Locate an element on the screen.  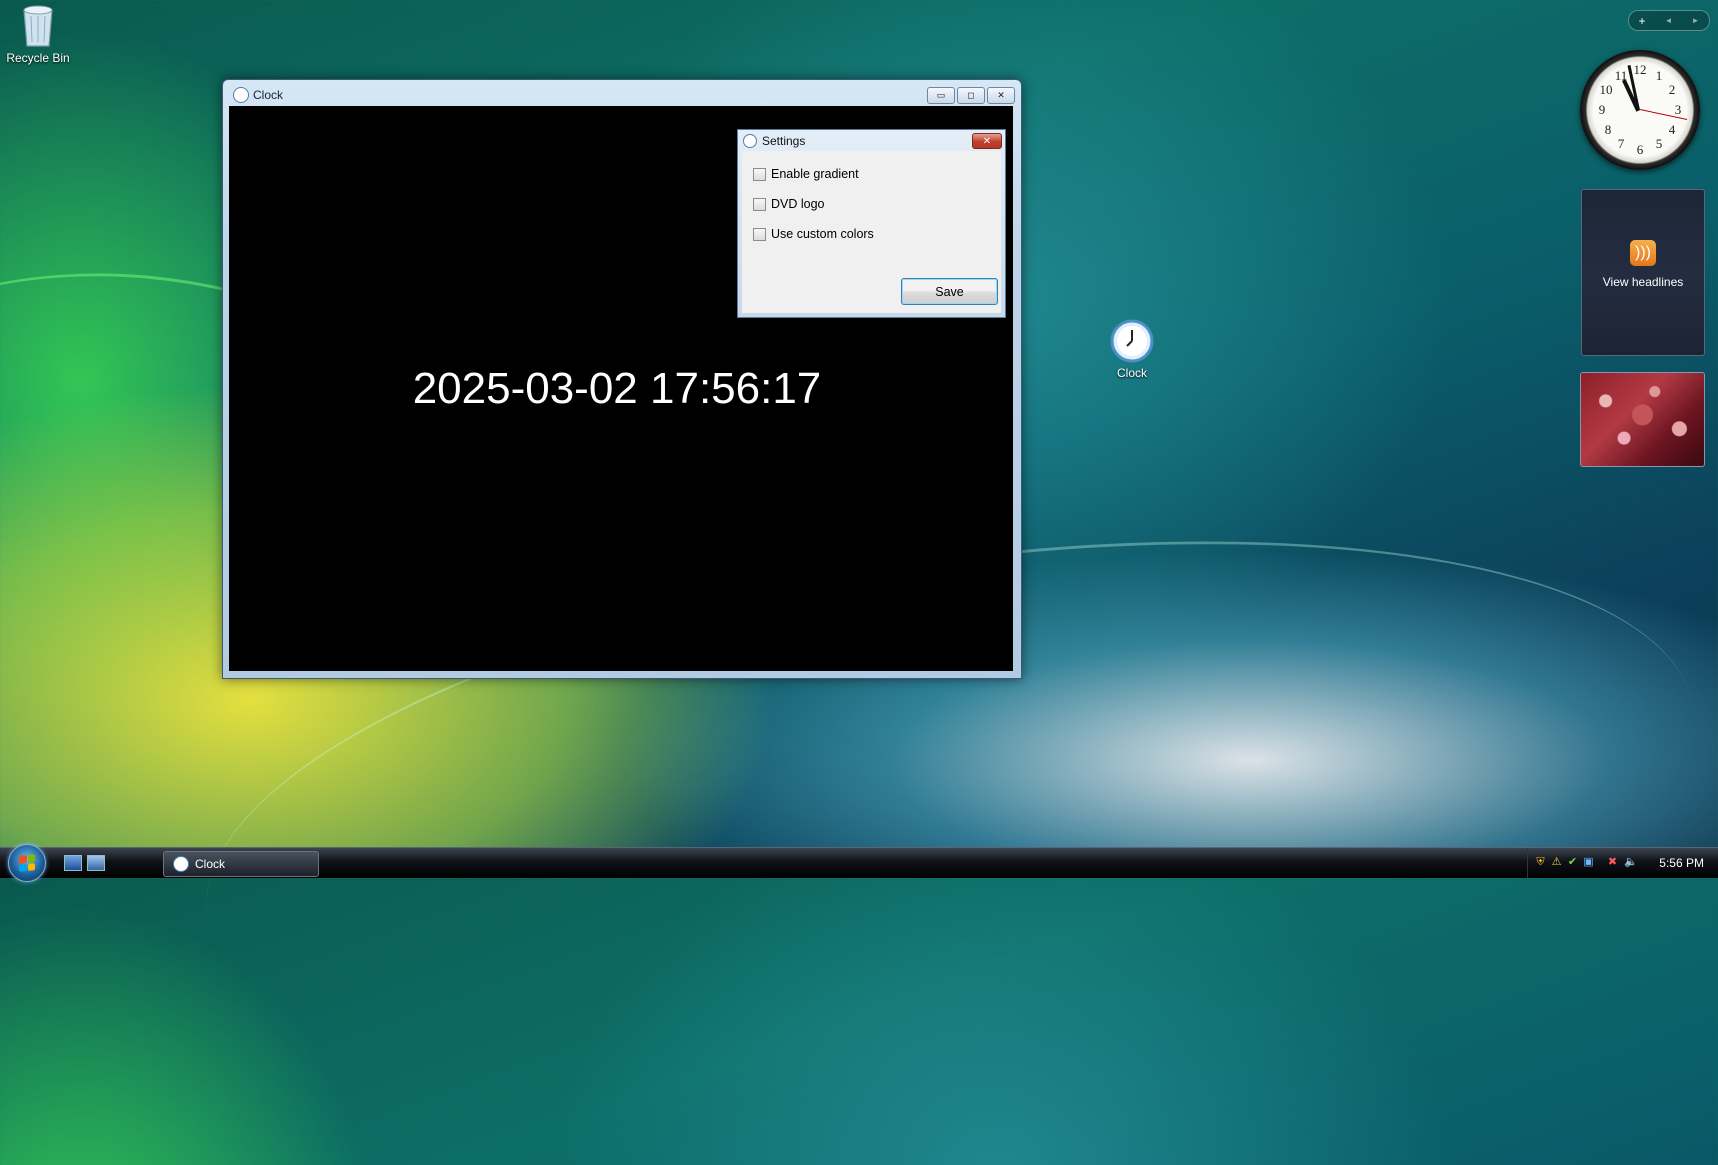
security-shield-icon: ⛨ is located at coordinates (1540, 862).